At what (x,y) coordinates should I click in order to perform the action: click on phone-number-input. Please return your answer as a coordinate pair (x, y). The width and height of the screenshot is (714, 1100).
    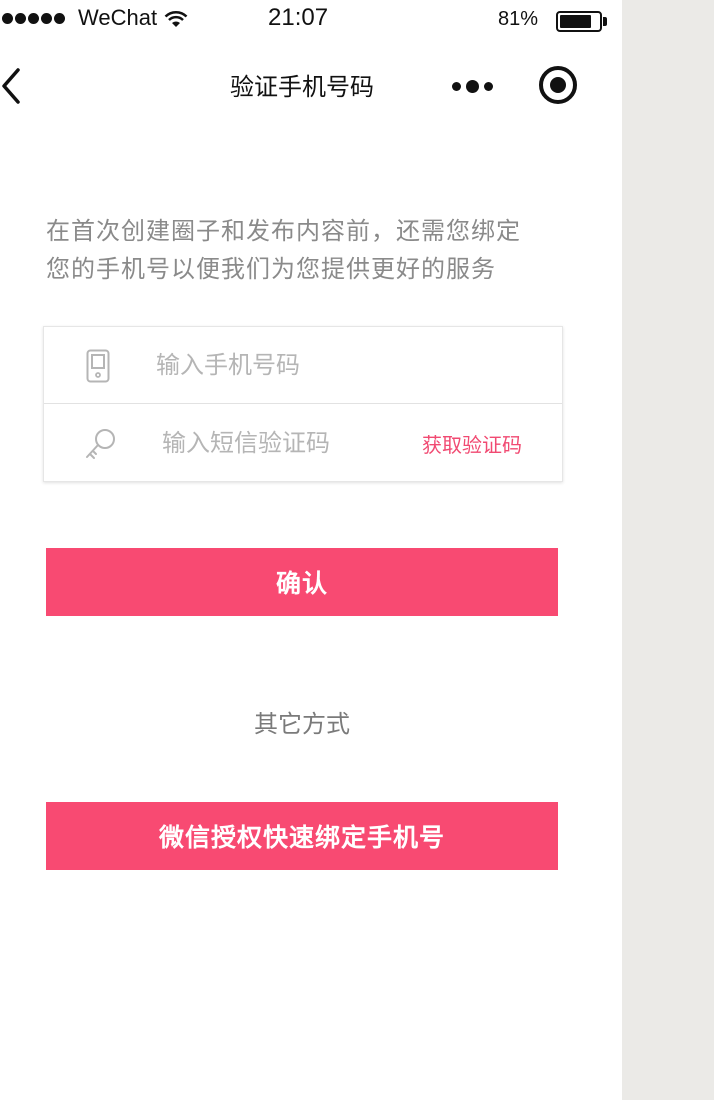
    Looking at the image, I should click on (336, 365).